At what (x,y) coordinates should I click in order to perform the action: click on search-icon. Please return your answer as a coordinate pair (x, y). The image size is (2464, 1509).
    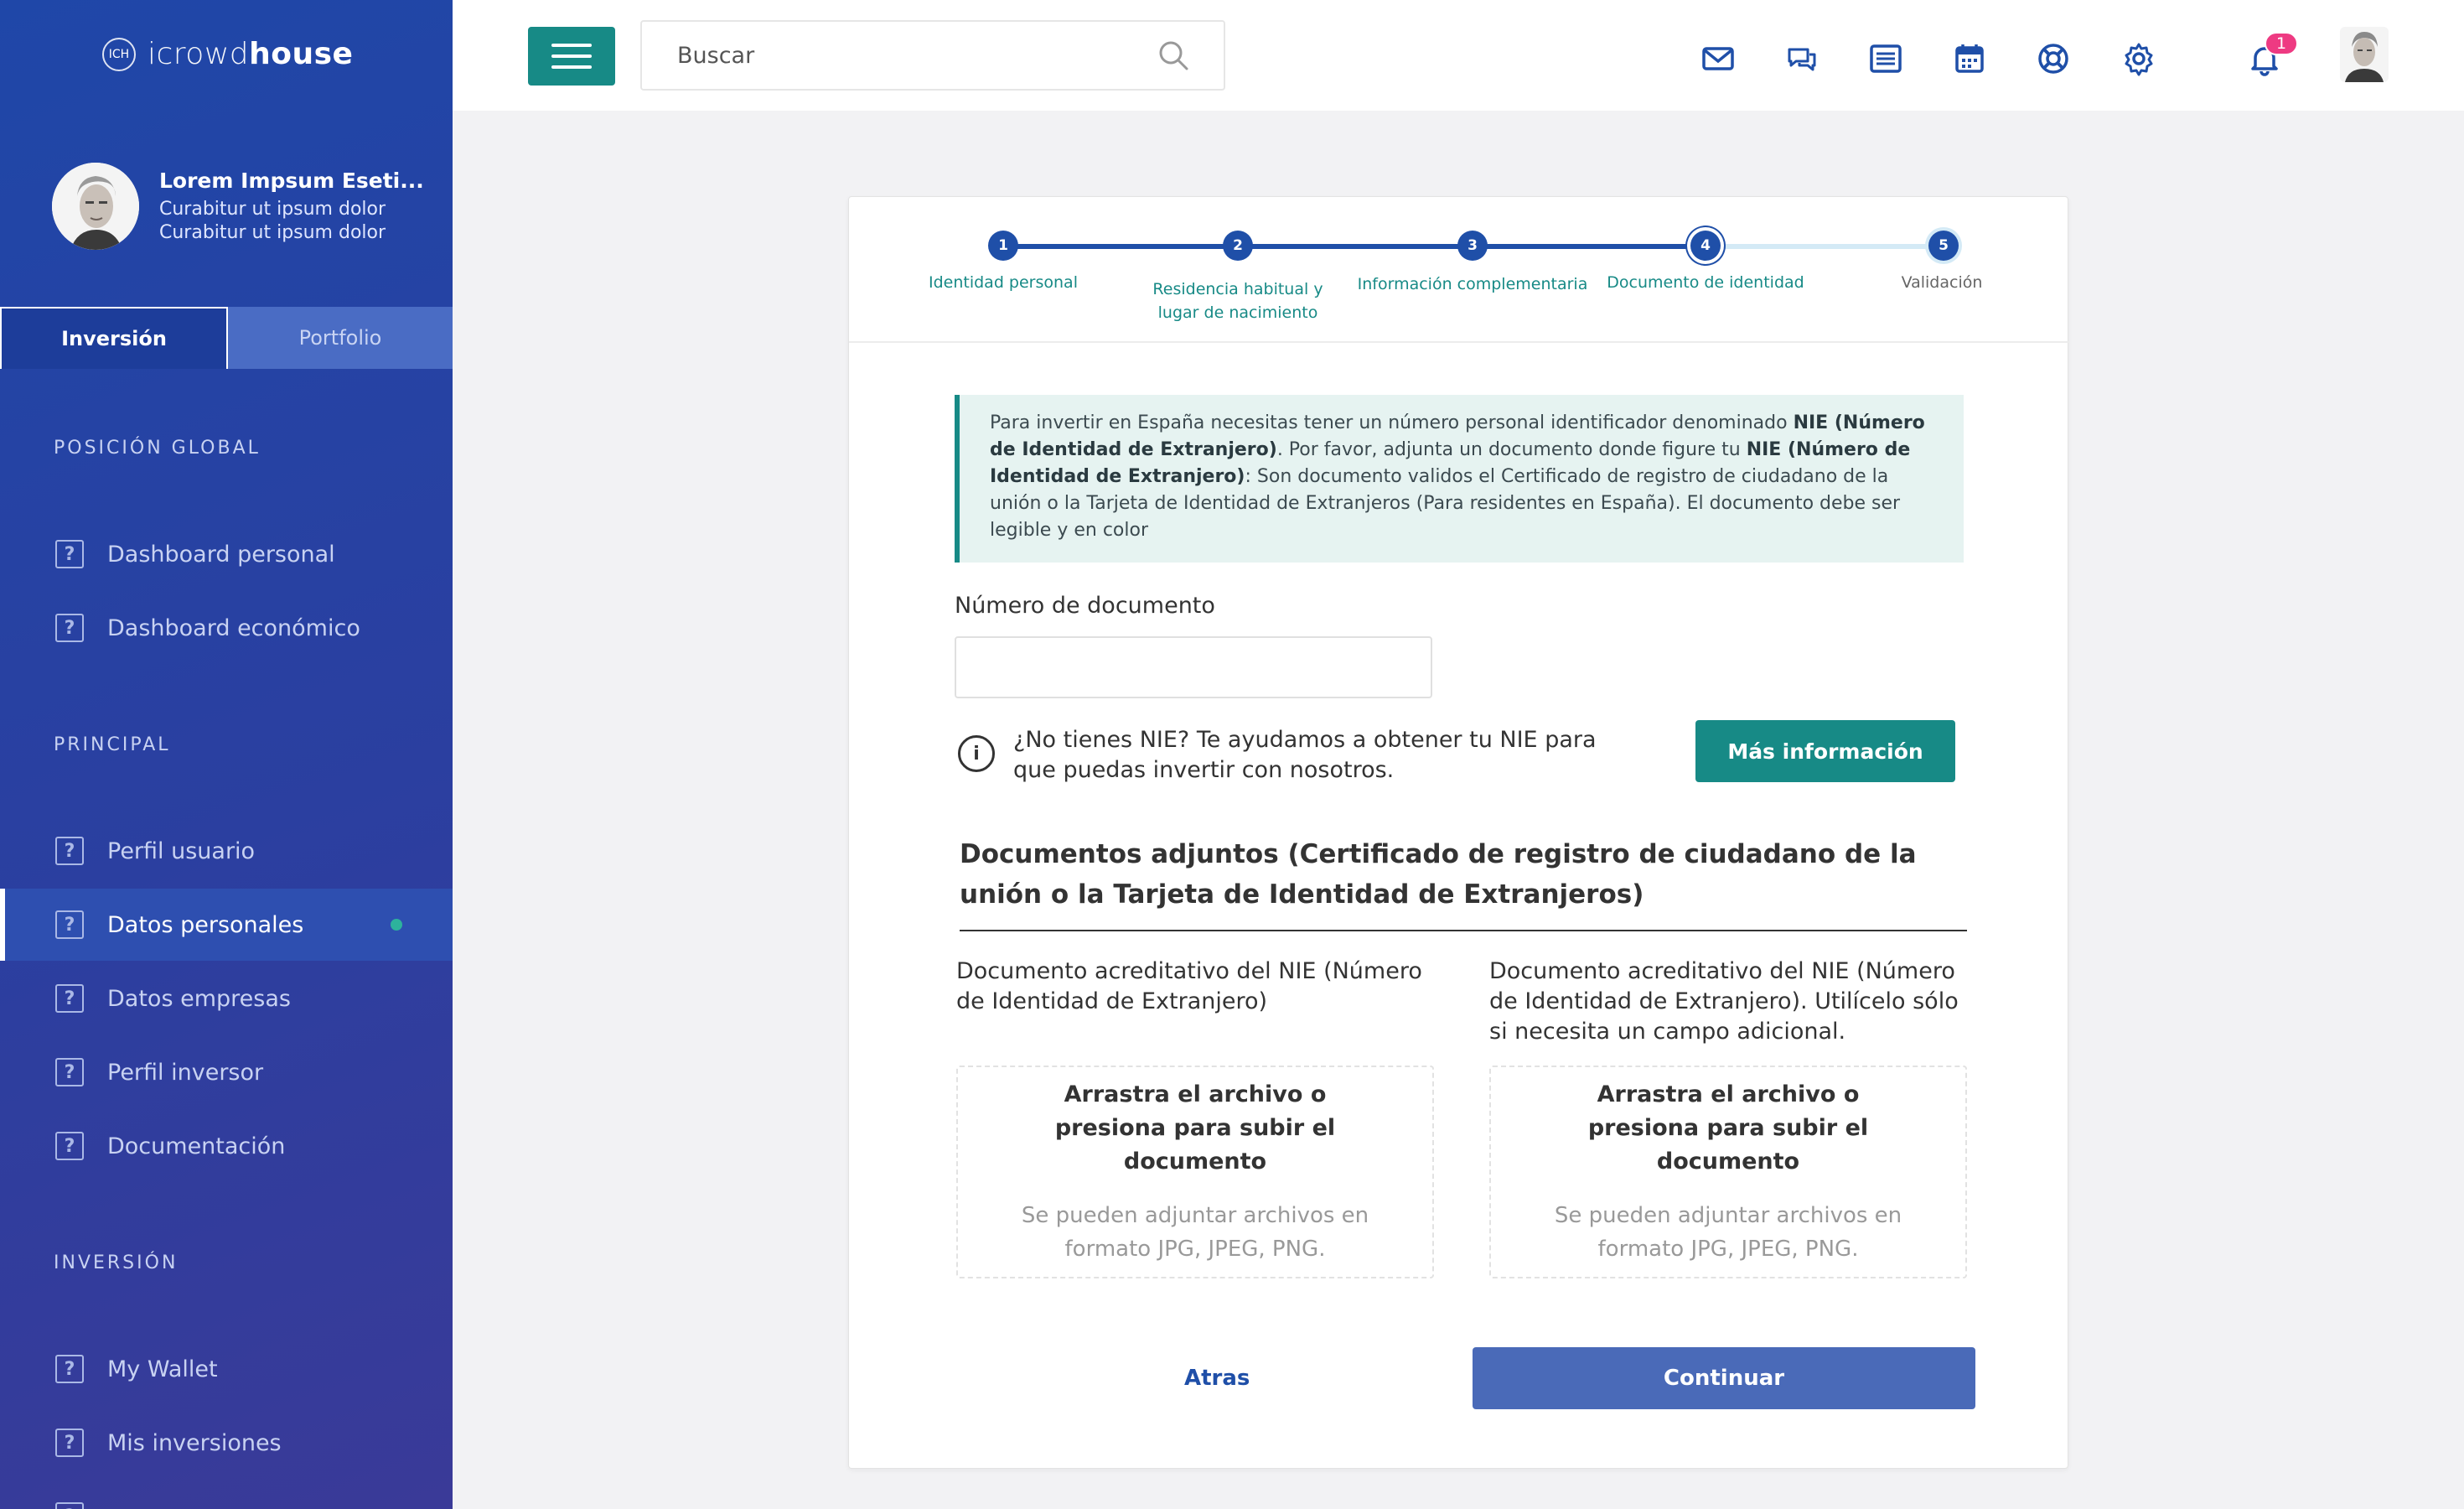
    Looking at the image, I should click on (1173, 55).